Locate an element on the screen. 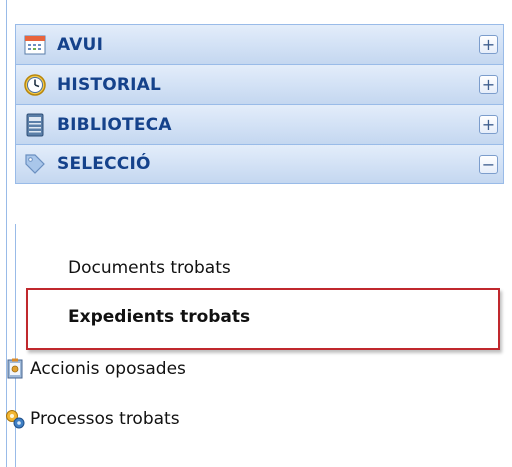  panel-title-seleccio: SELECCIÓ is located at coordinates (104, 164).